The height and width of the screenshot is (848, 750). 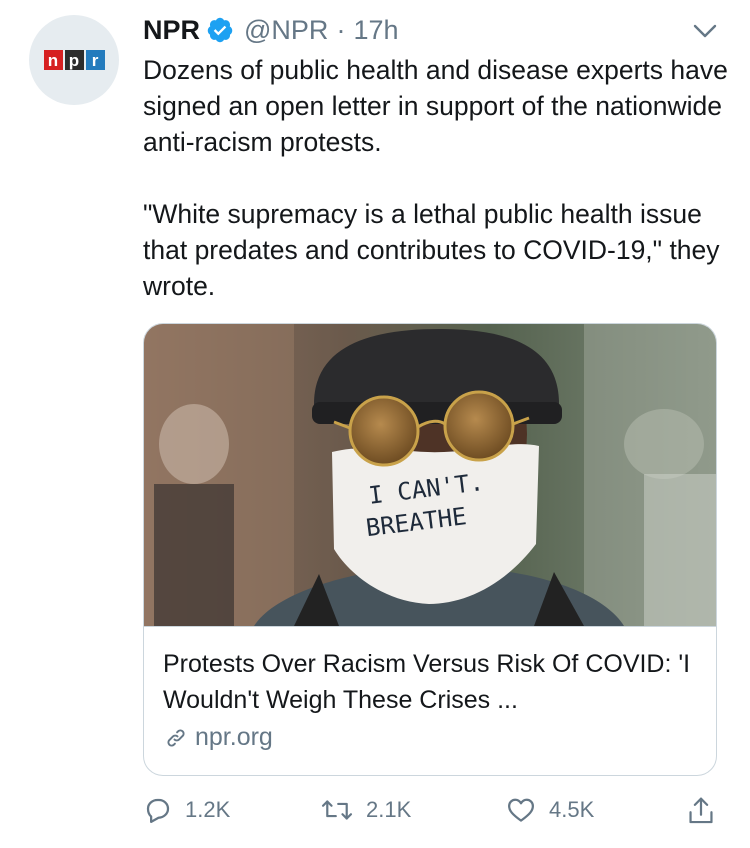 What do you see at coordinates (572, 809) in the screenshot?
I see `like-count: 4.5K` at bounding box center [572, 809].